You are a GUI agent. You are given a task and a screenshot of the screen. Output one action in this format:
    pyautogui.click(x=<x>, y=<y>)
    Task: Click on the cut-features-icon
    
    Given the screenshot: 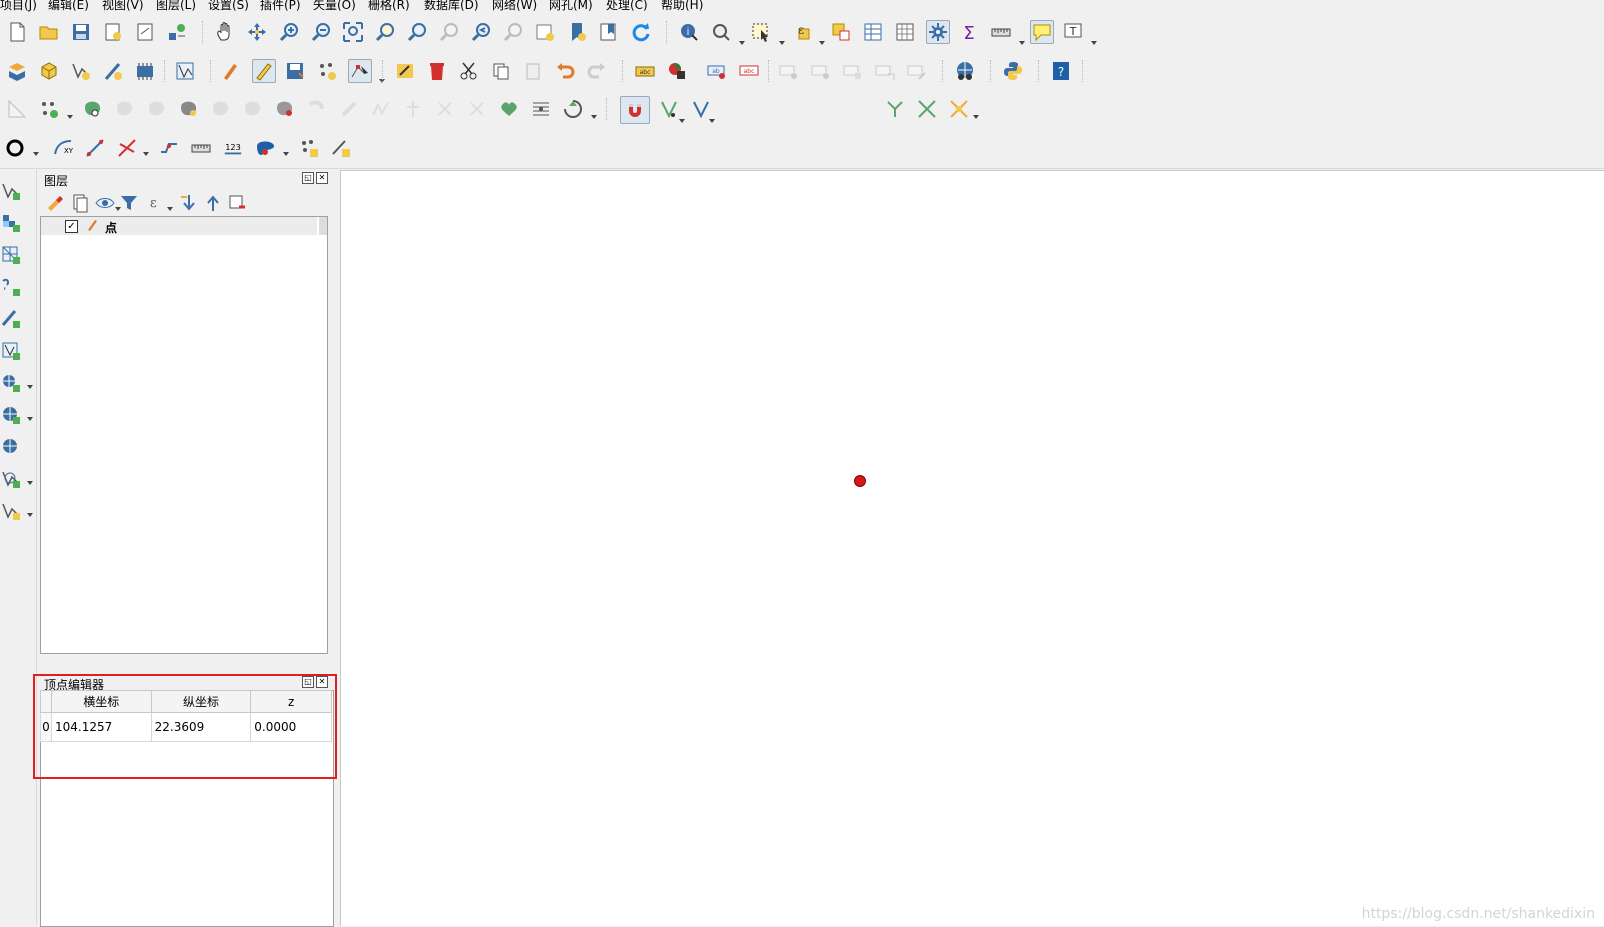 What is the action you would take?
    pyautogui.click(x=469, y=71)
    